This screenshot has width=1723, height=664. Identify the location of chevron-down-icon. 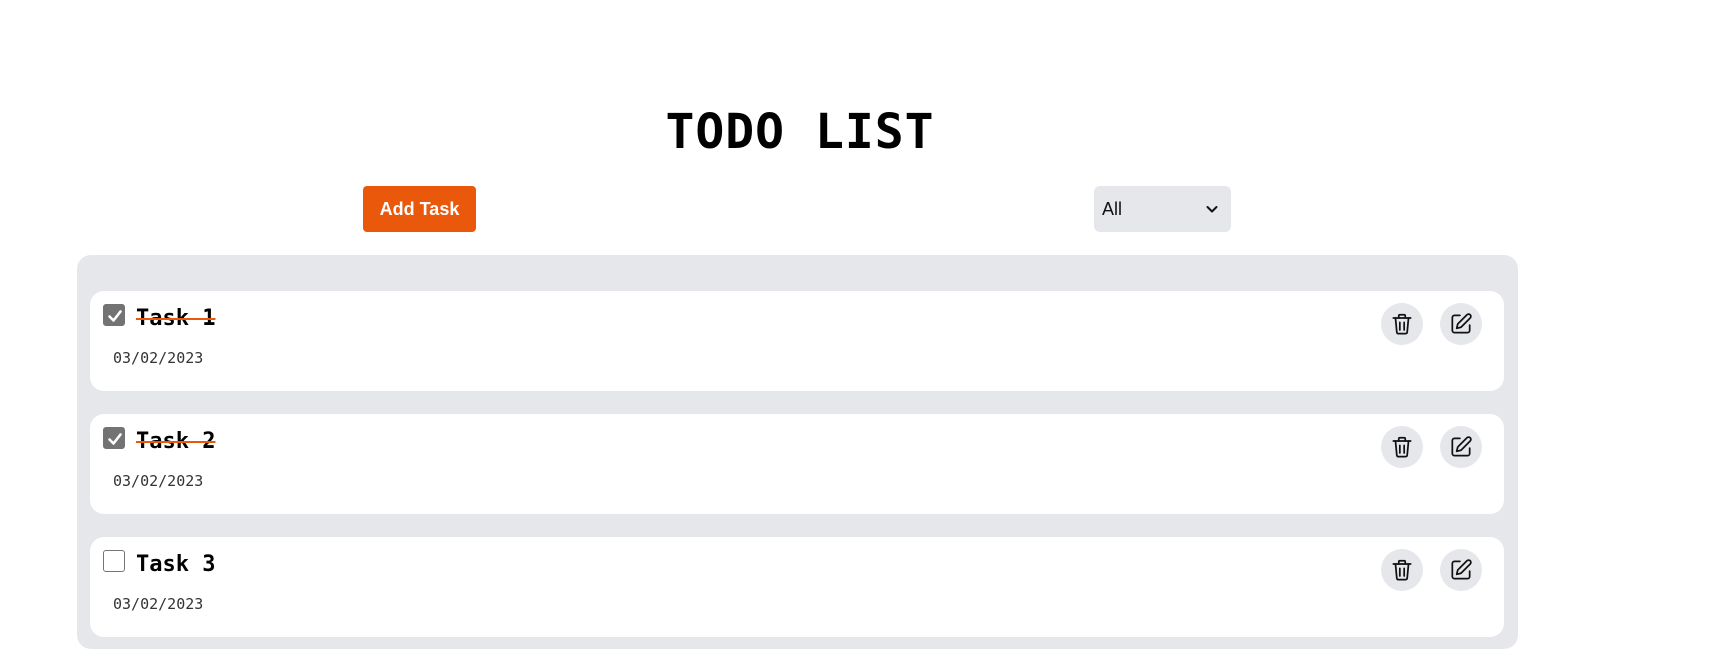
(1212, 209).